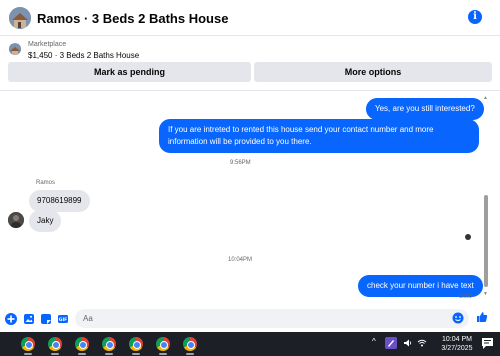 Image resolution: width=500 pixels, height=356 pixels. I want to click on listing-price-title: $1,450 · 3 Beds 2 Baths House, so click(83, 55).